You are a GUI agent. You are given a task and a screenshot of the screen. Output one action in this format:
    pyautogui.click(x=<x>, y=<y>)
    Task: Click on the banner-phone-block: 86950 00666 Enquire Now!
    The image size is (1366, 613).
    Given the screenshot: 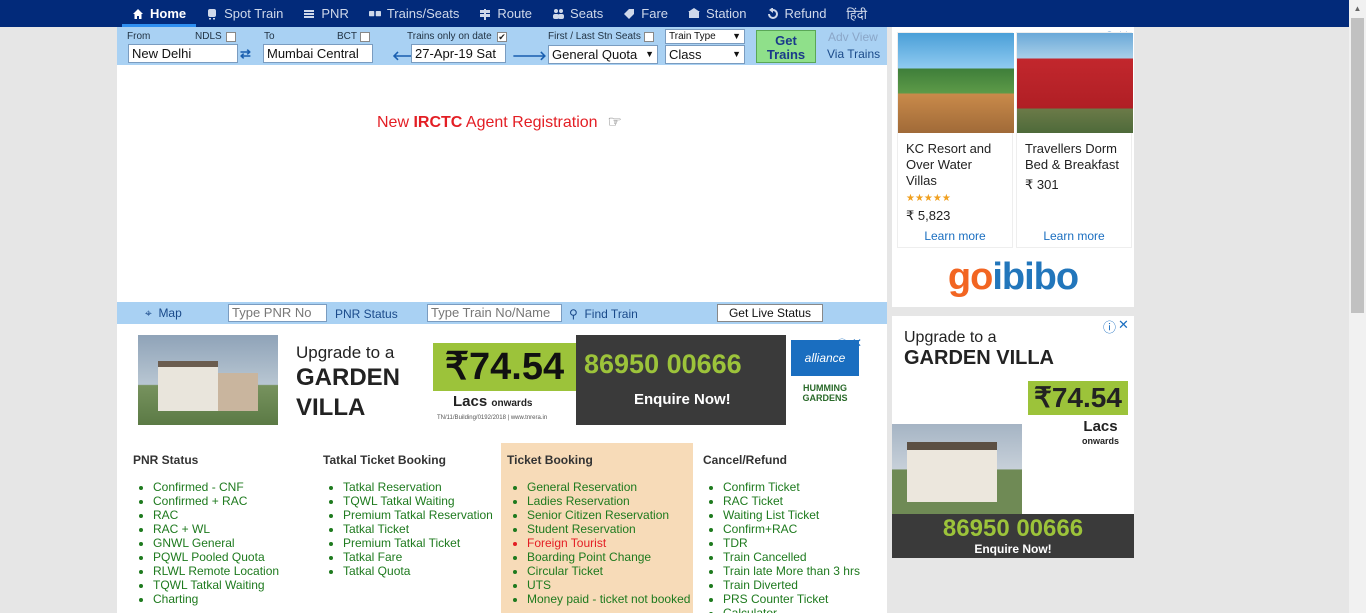 What is the action you would take?
    pyautogui.click(x=681, y=380)
    